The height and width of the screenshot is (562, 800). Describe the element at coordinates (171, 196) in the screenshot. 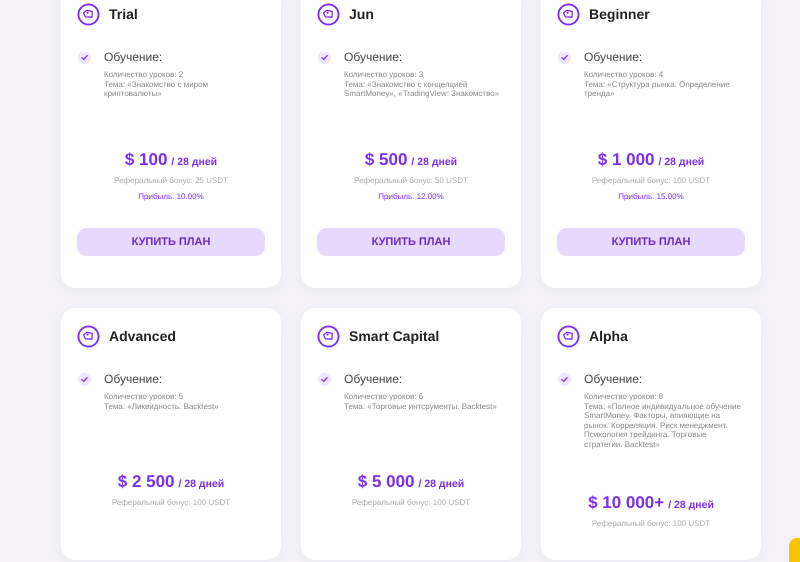

I see `profit-rate: Прибыль: 10.00%` at that location.